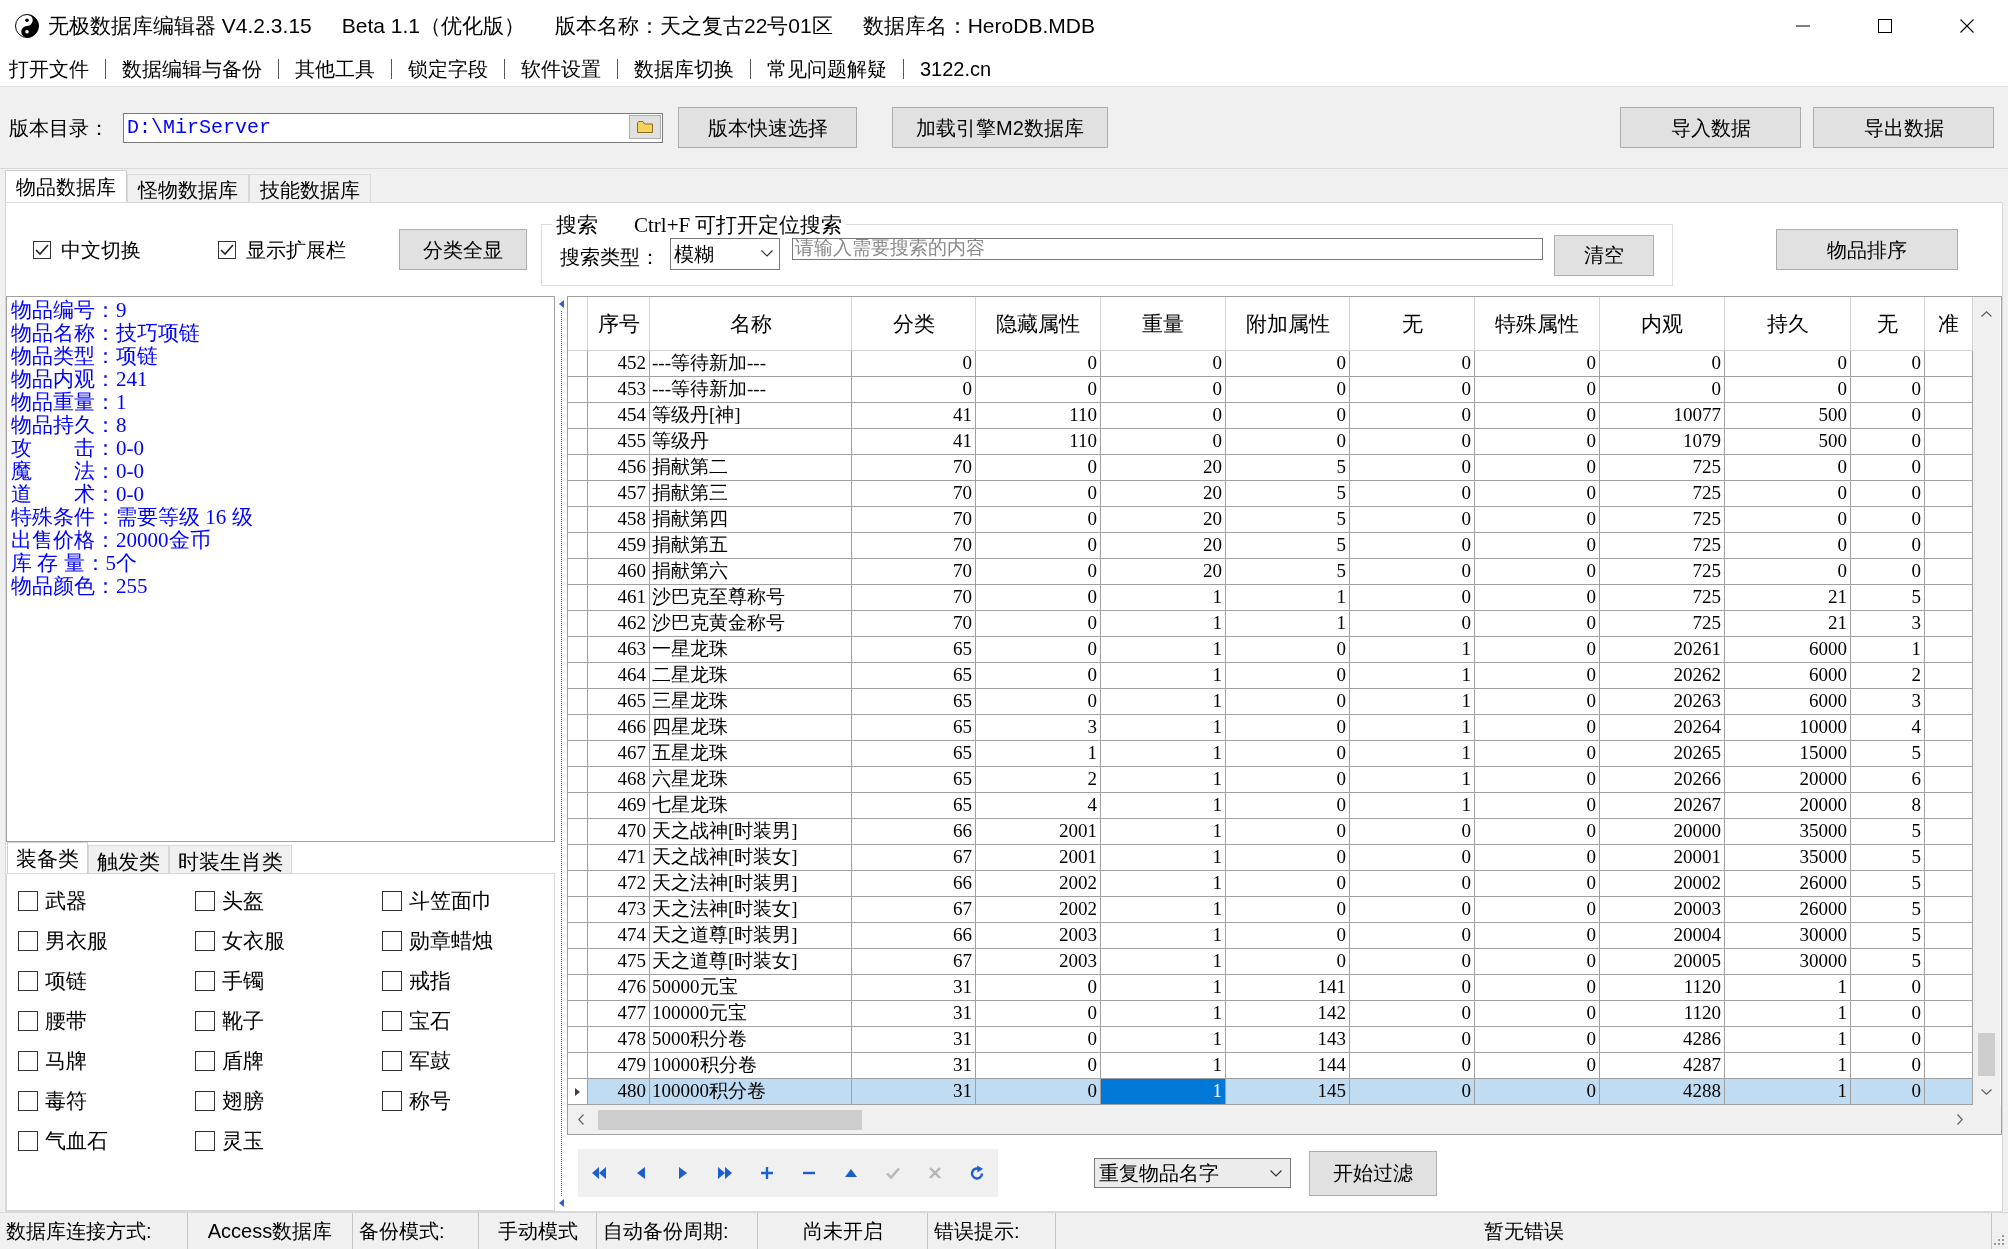  I want to click on path-field: D:\MirServer, so click(393, 127).